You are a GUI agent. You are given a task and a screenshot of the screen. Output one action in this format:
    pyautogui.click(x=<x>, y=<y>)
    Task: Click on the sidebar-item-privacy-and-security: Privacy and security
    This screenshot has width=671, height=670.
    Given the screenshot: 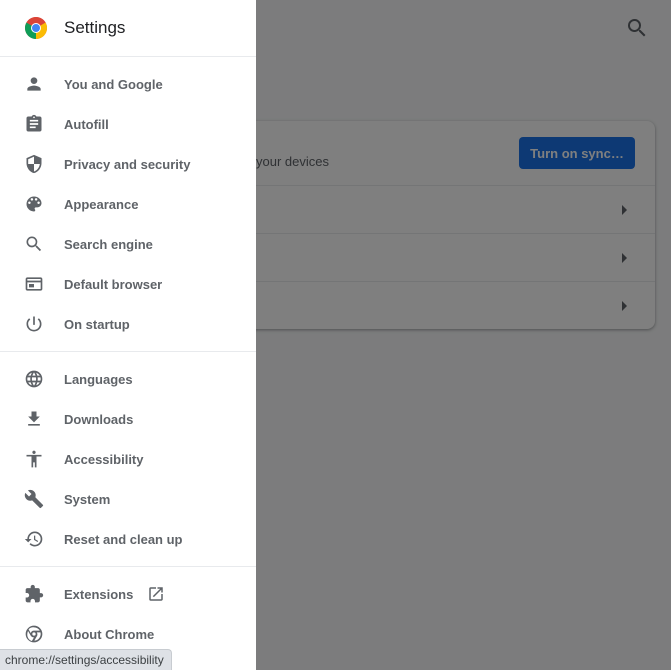 What is the action you would take?
    pyautogui.click(x=128, y=164)
    